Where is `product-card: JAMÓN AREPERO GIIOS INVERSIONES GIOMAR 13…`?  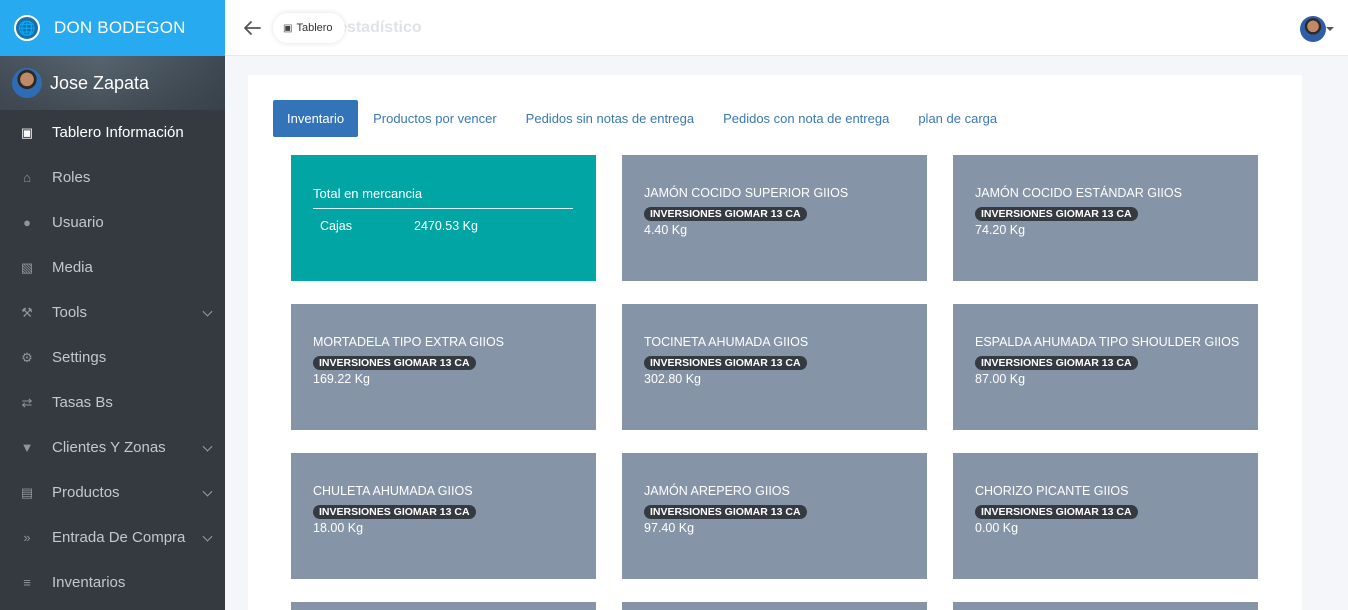
product-card: JAMÓN AREPERO GIIOS INVERSIONES GIOMAR 13… is located at coordinates (774, 516).